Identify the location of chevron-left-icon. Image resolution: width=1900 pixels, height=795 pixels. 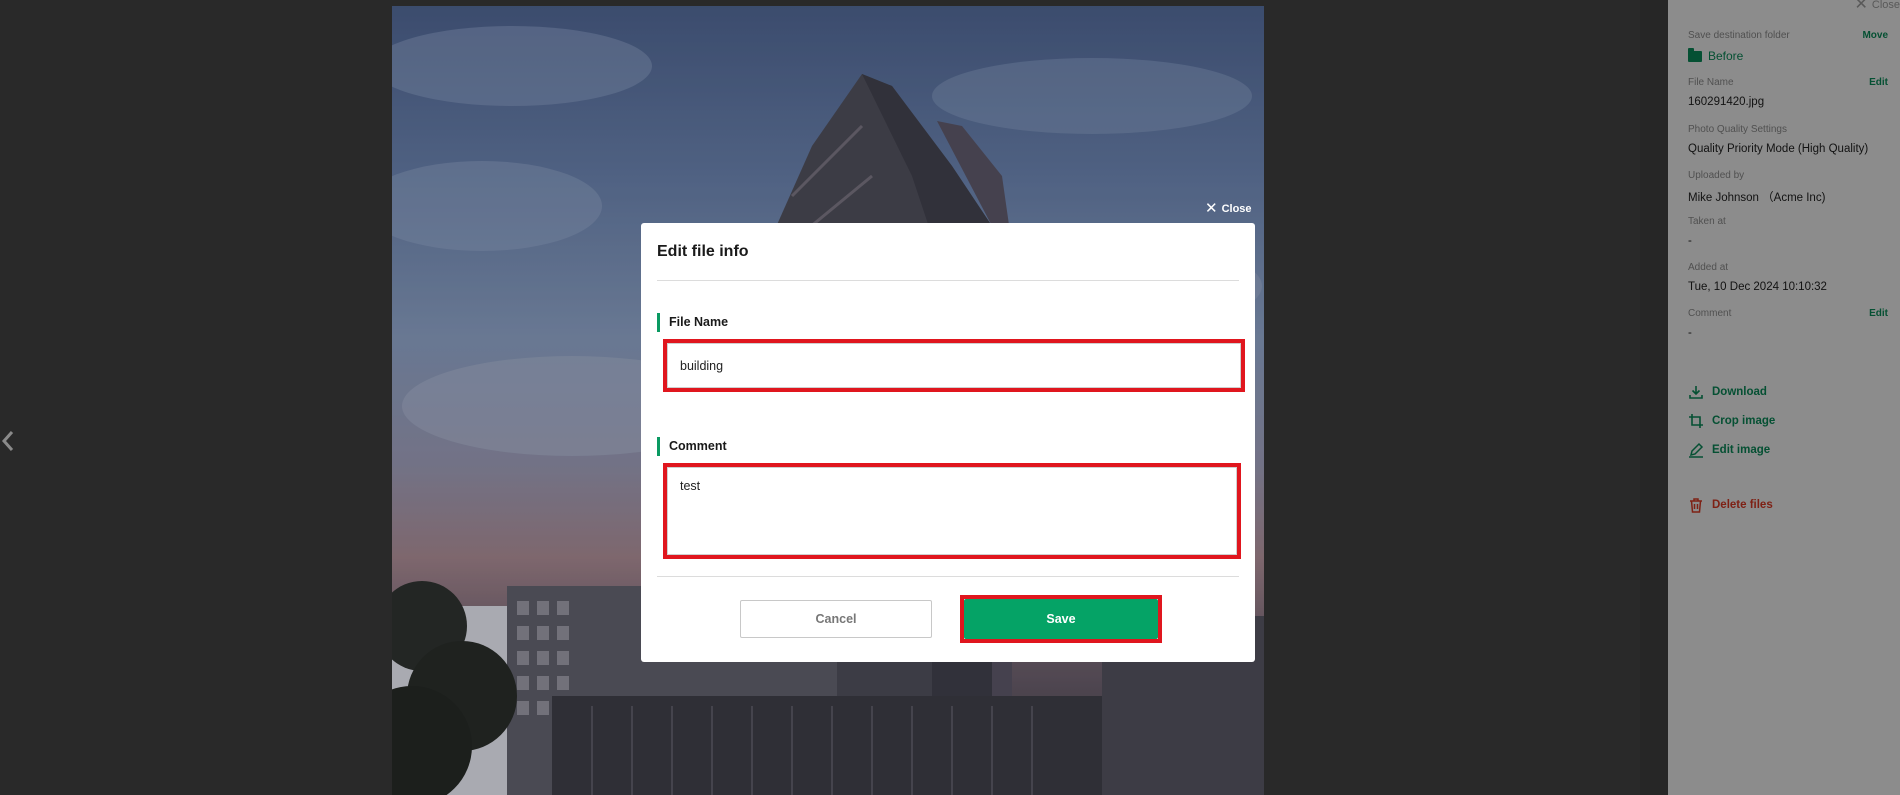
(7, 441).